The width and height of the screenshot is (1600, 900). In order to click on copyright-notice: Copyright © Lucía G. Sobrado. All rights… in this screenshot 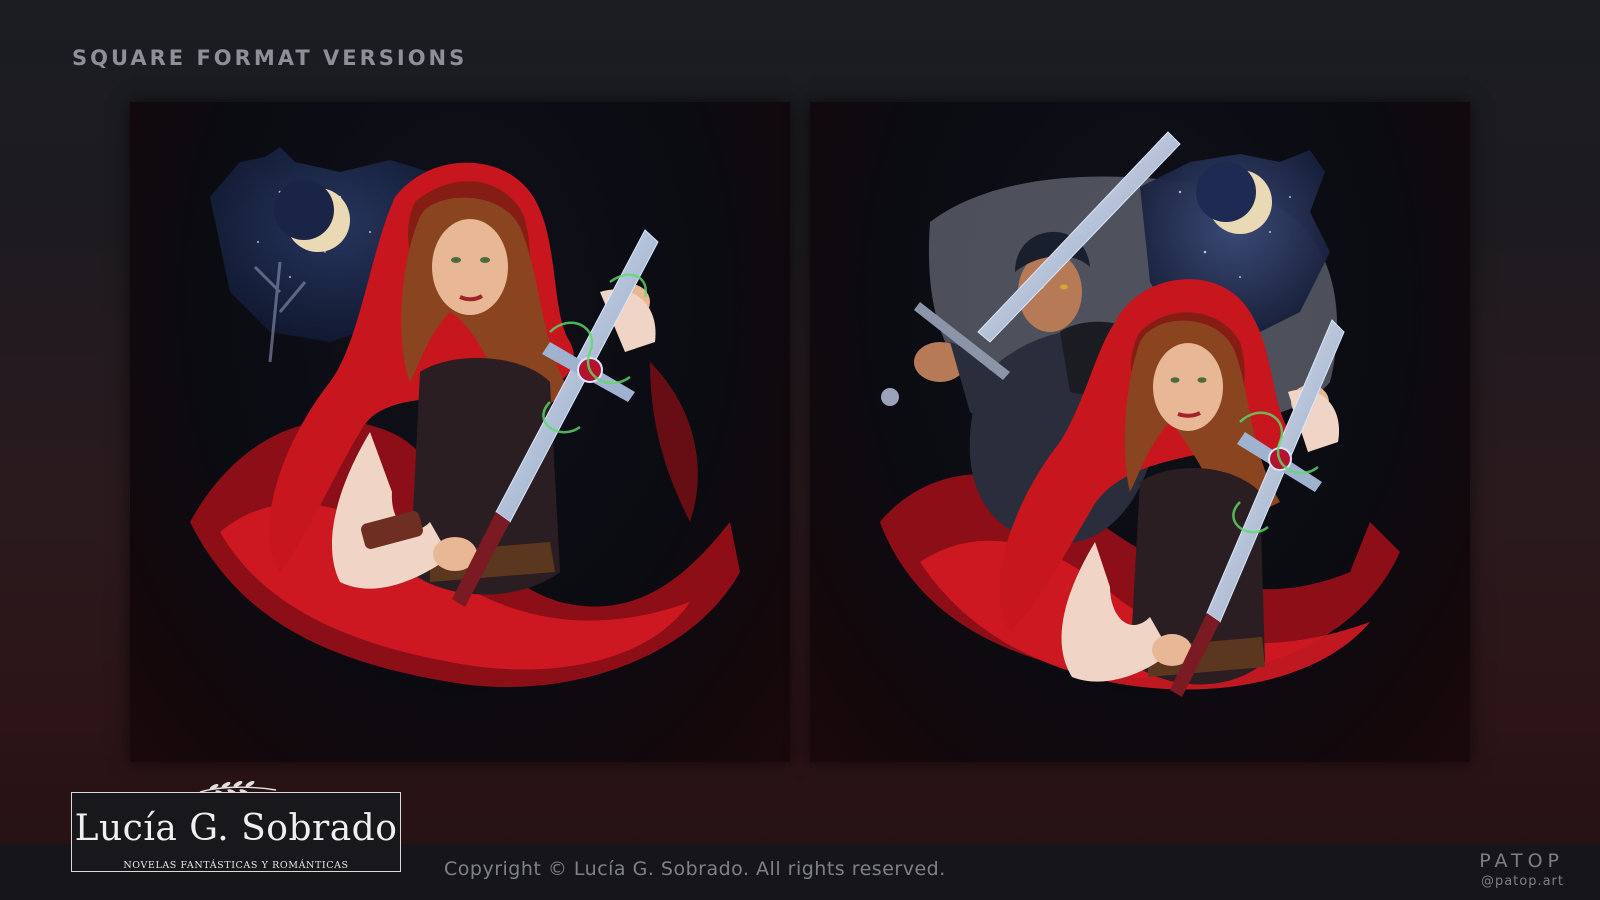, I will do `click(695, 869)`.